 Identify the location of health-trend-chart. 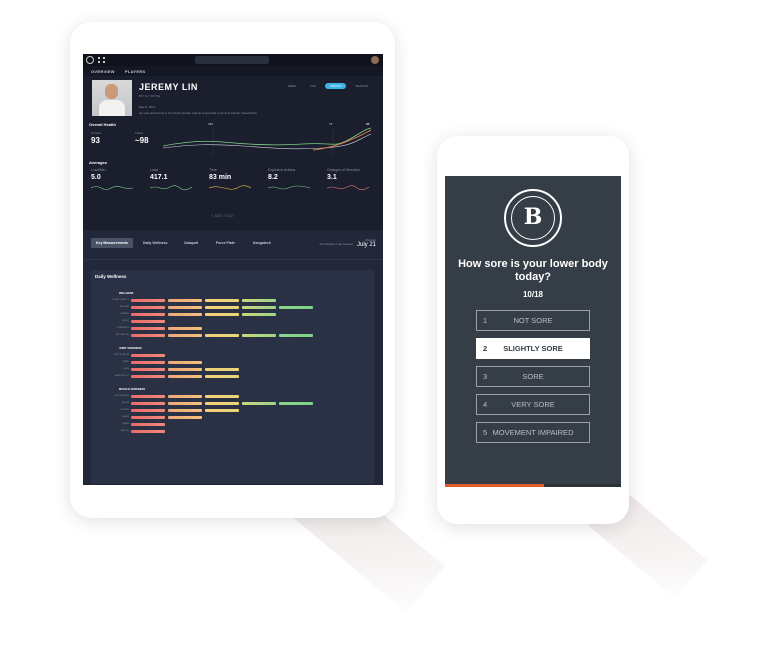
(267, 141).